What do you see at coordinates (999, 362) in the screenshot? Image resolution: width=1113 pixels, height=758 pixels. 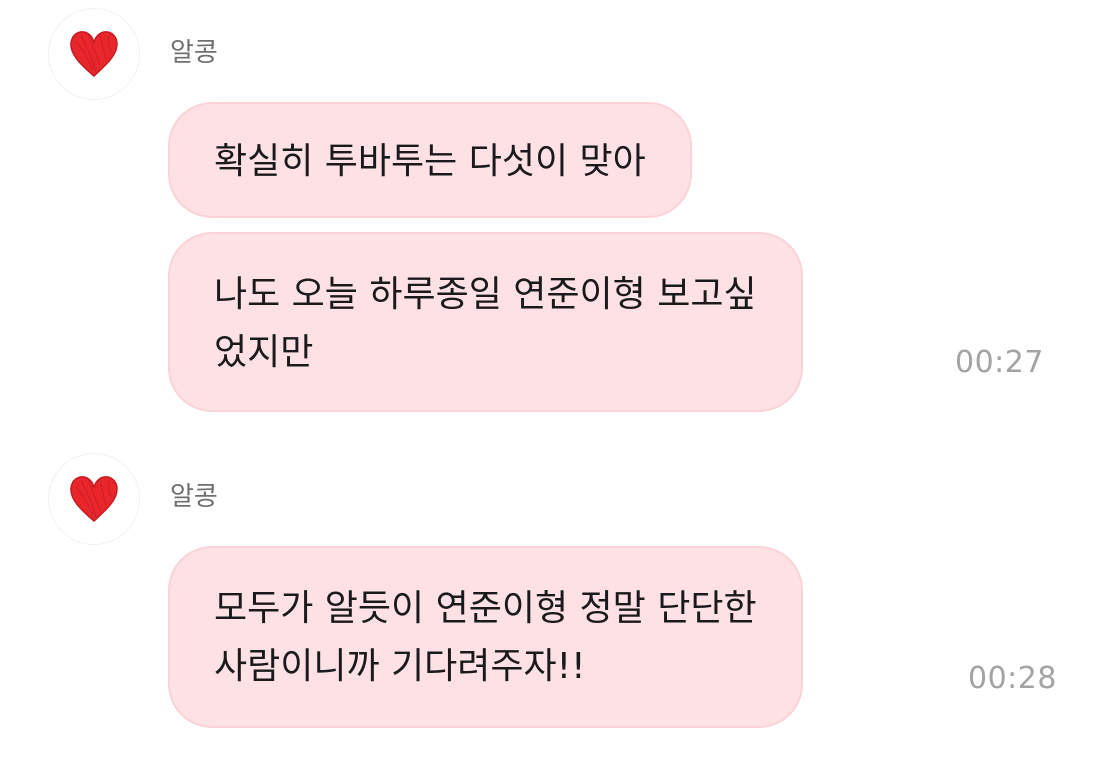 I see `message-timestamp: 00:27` at bounding box center [999, 362].